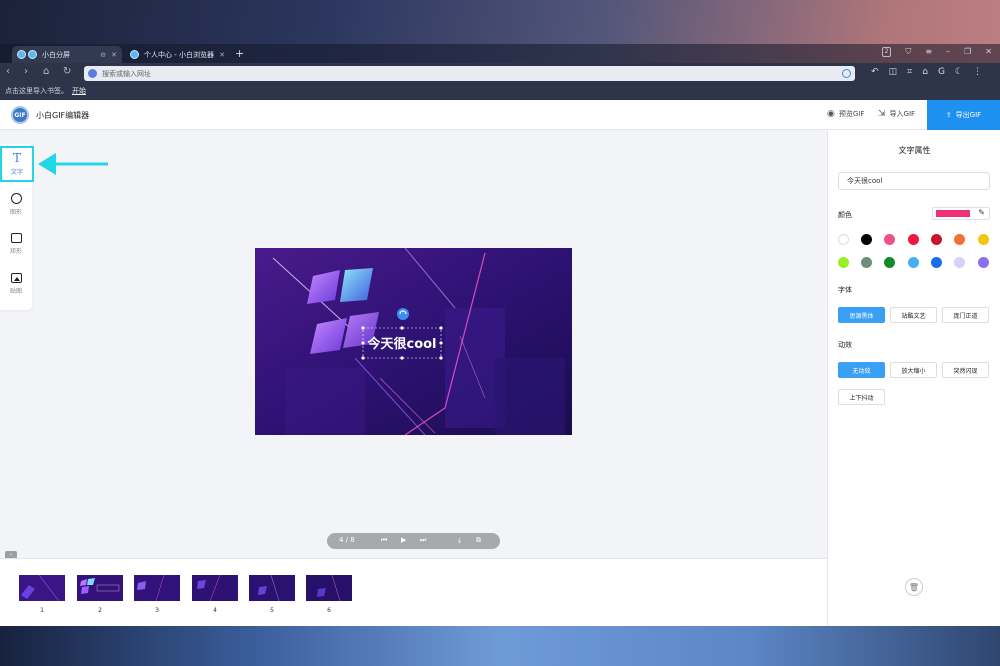 Image resolution: width=1000 pixels, height=666 pixels. Describe the element at coordinates (959, 239) in the screenshot. I see `color-swatch-orange` at that location.